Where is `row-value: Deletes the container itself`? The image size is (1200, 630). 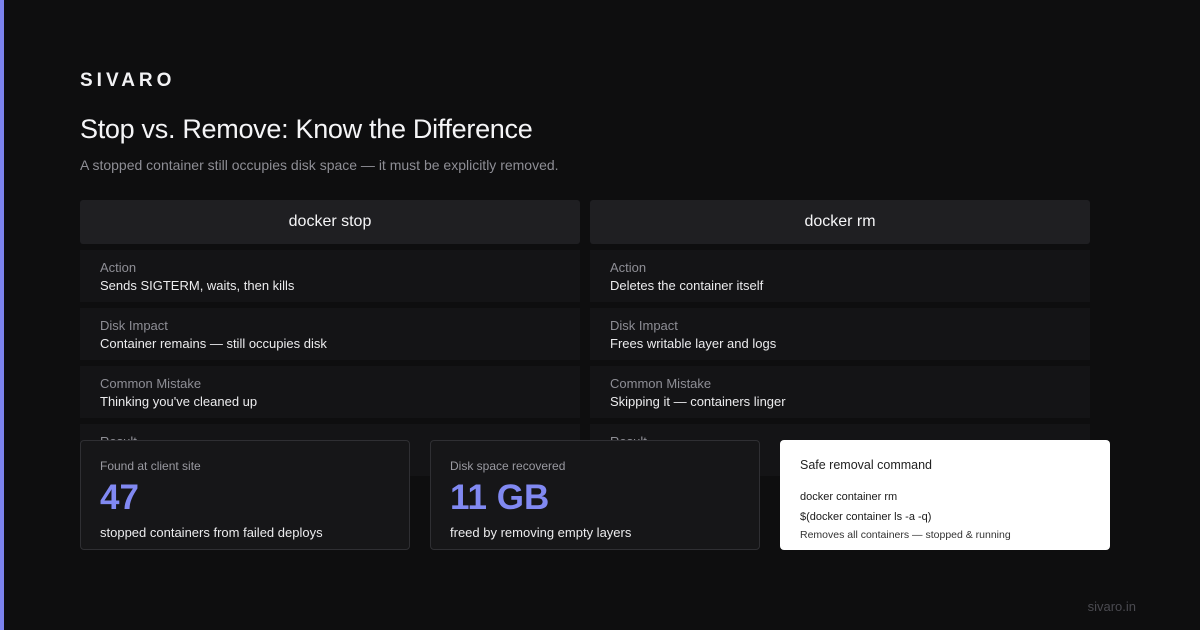
row-value: Deletes the container itself is located at coordinates (687, 285).